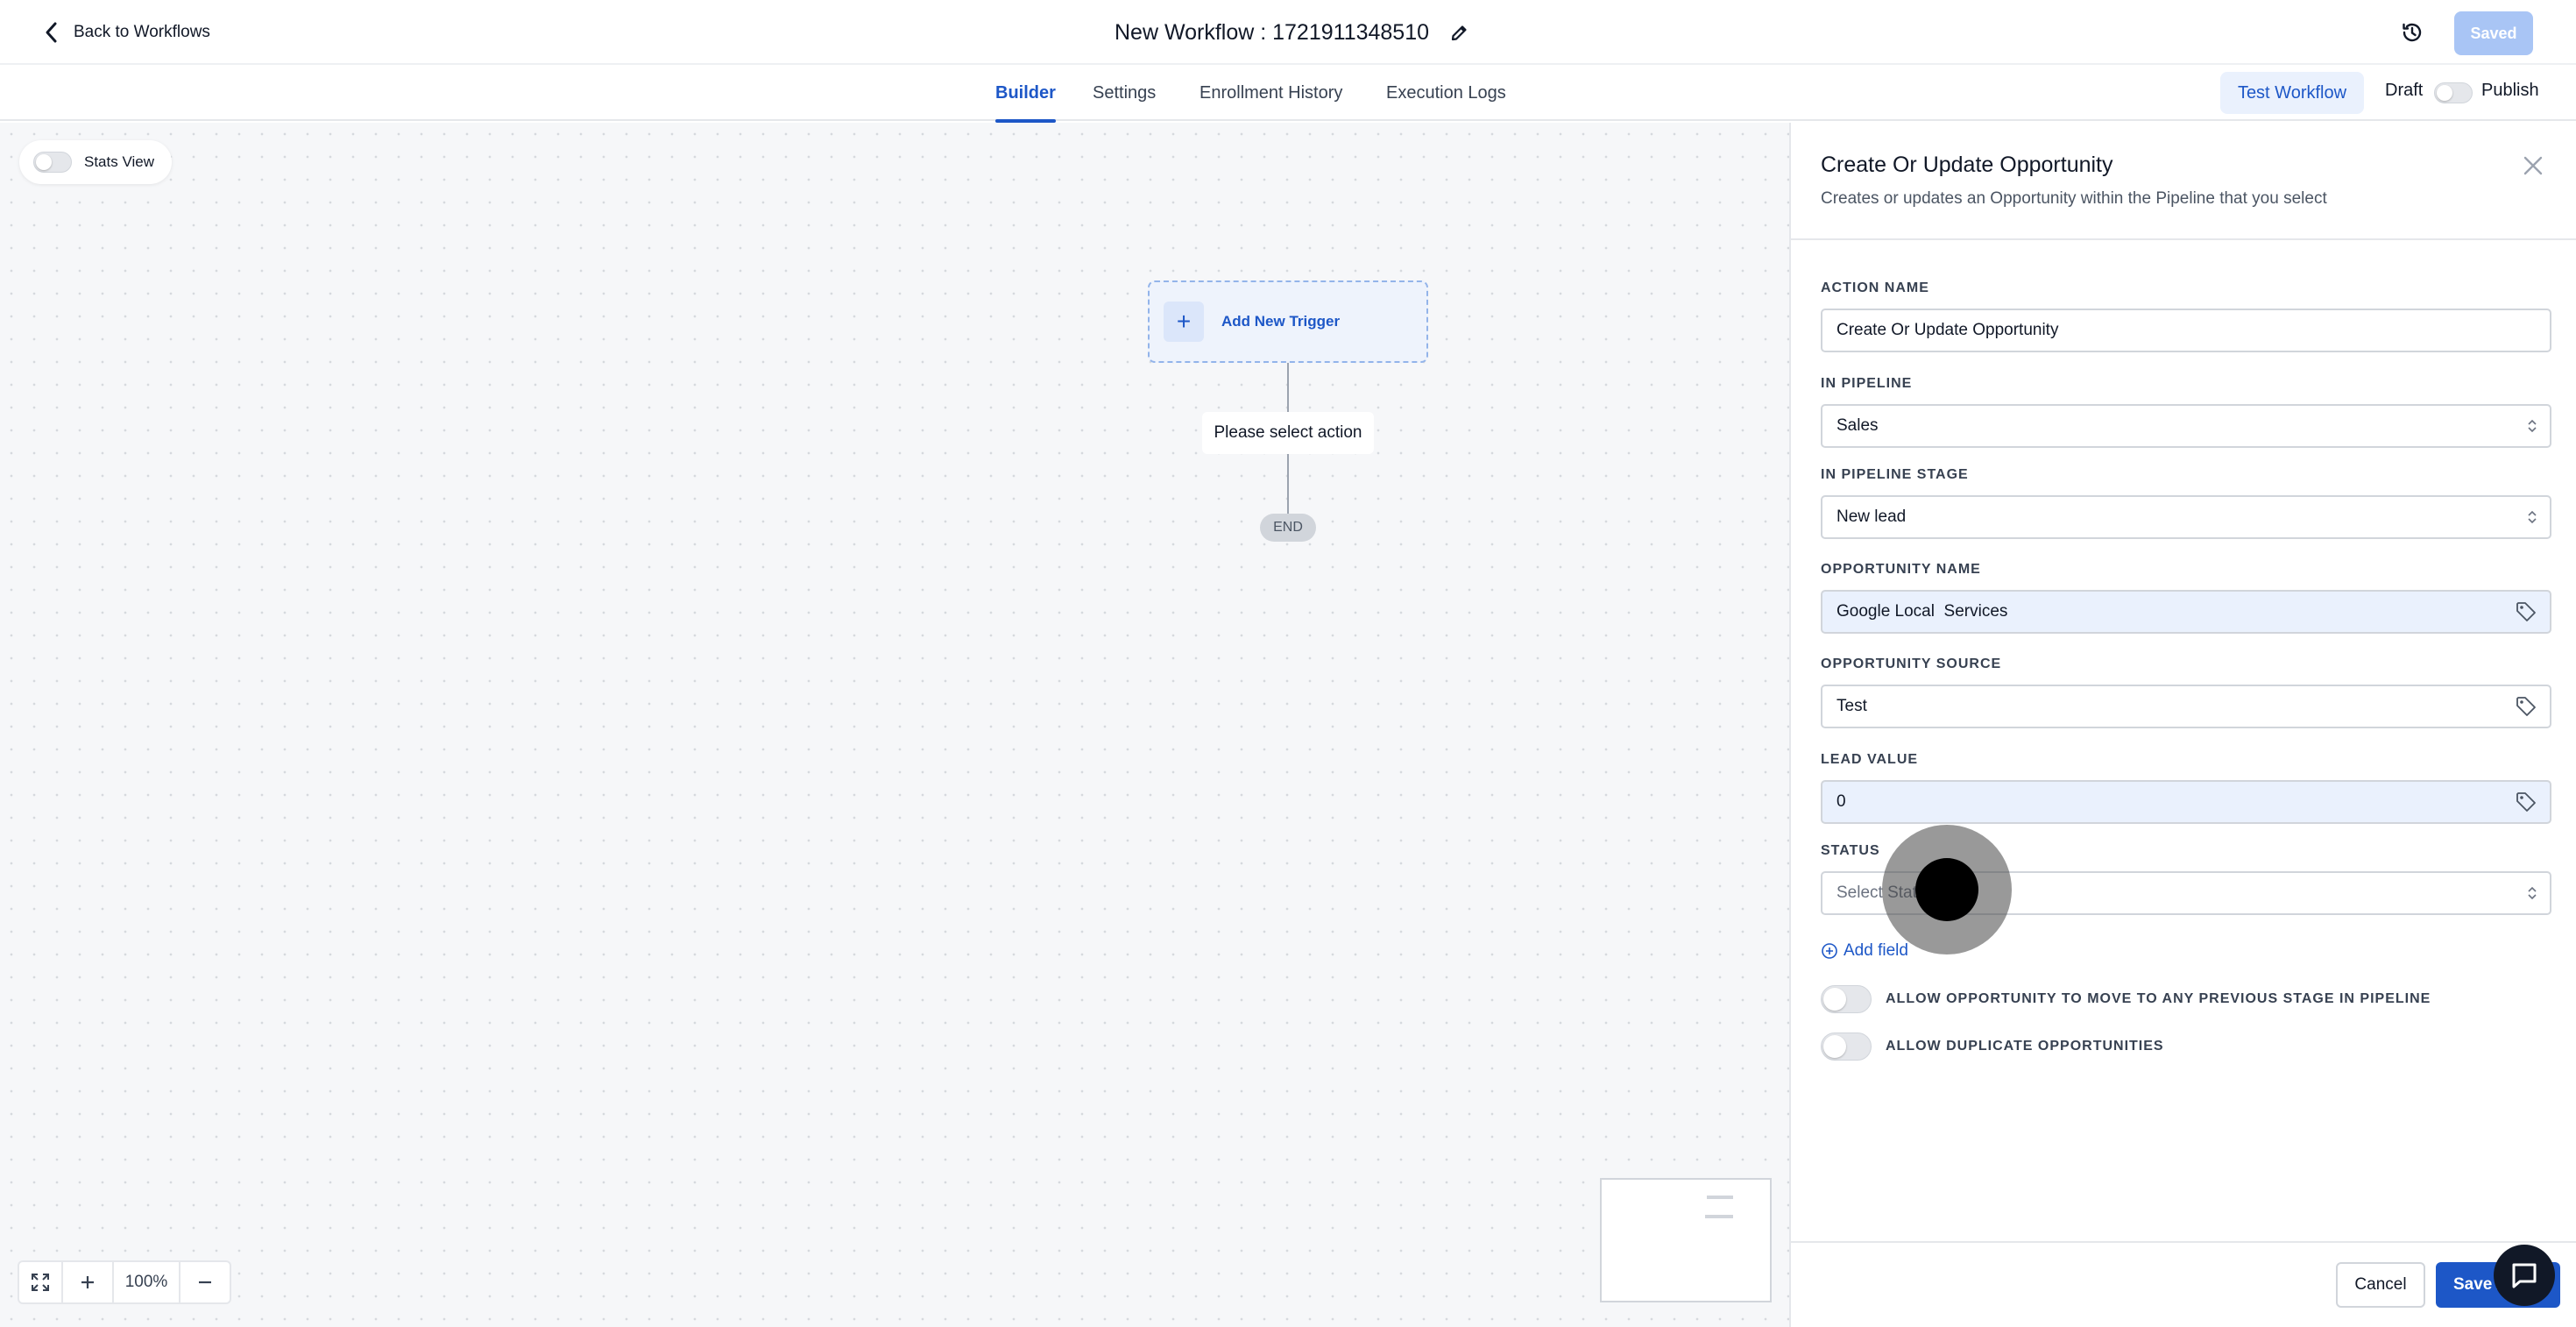 The image size is (2576, 1327). I want to click on opportunity-name-value: Google Local Services, so click(1922, 611).